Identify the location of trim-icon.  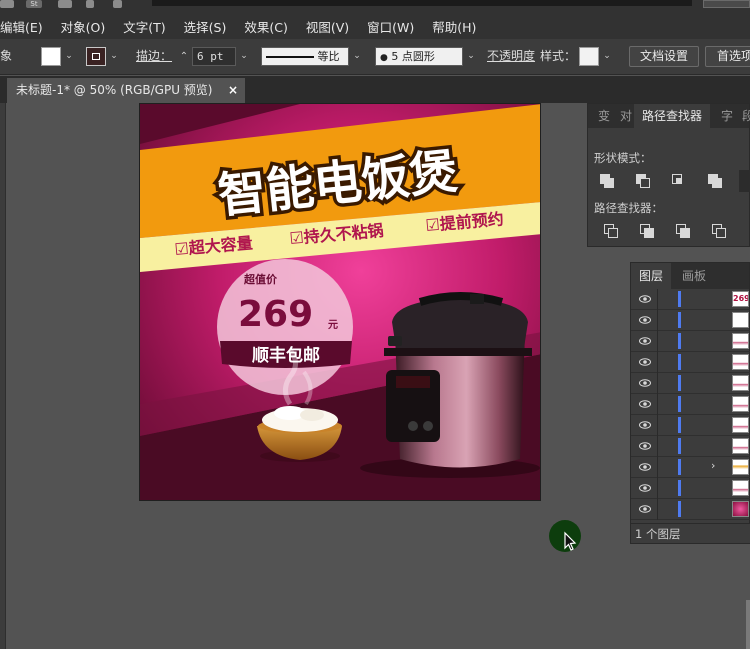
(647, 231).